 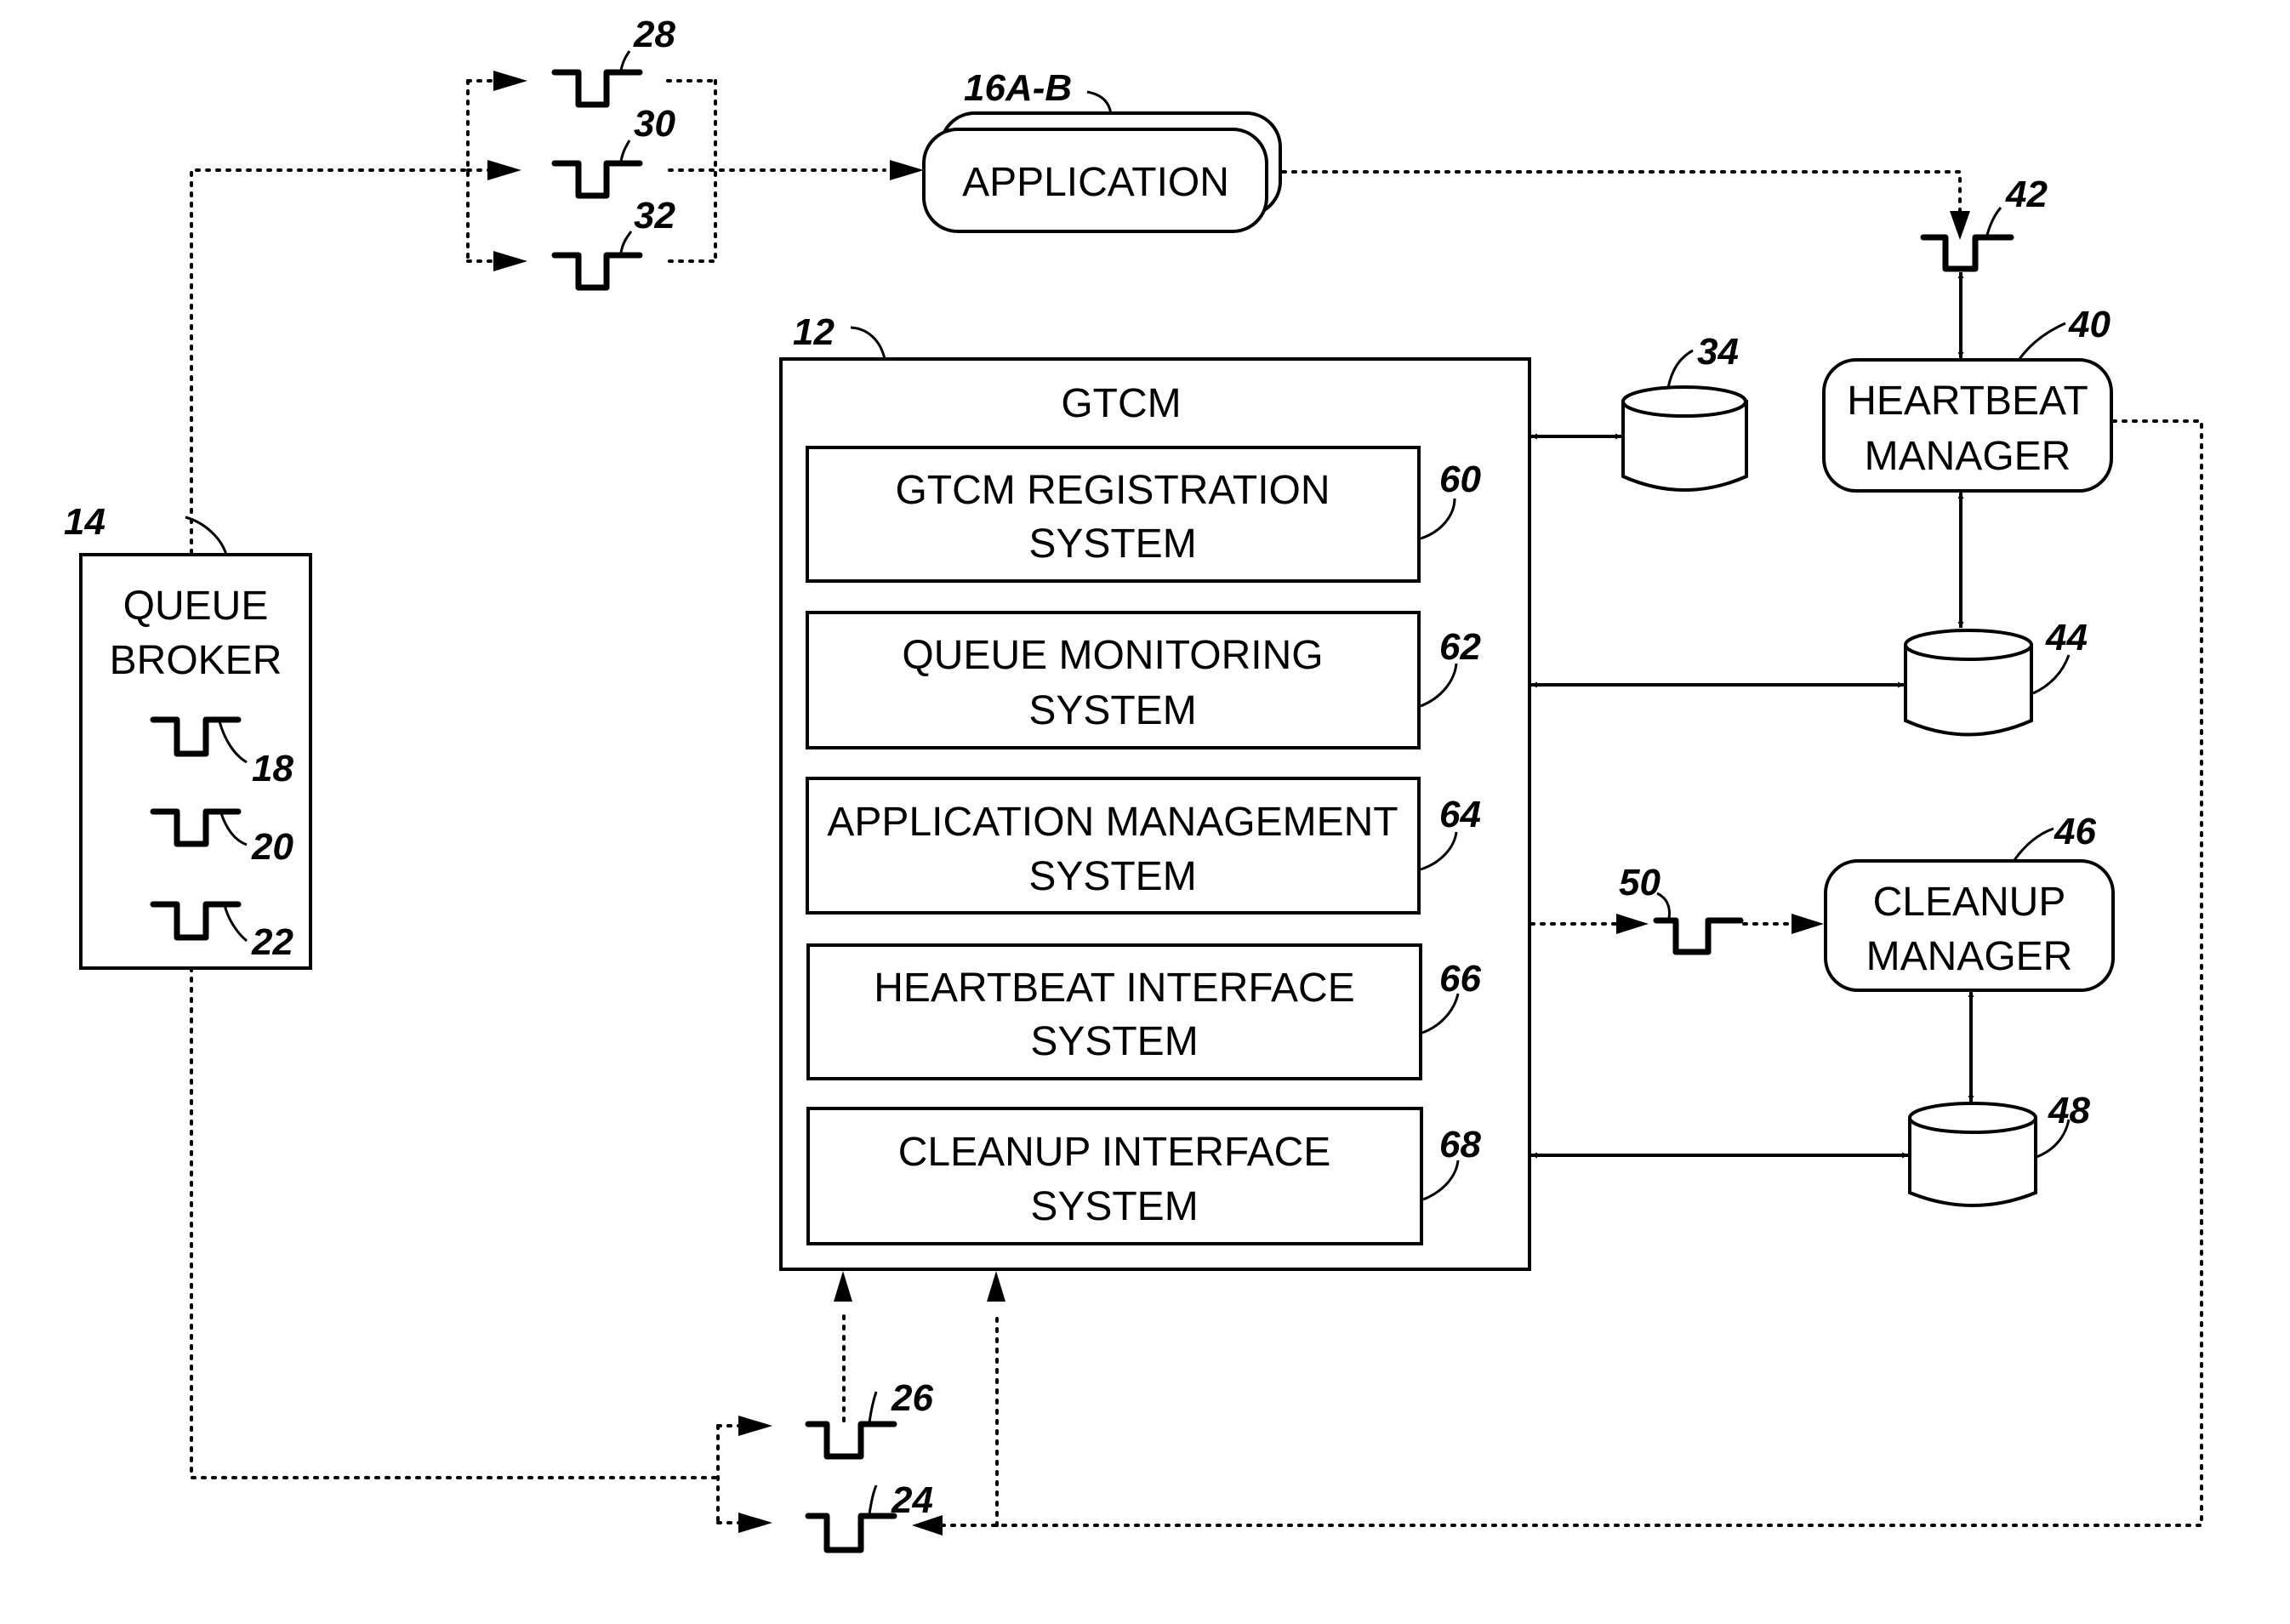 What do you see at coordinates (1102, 150) in the screenshot?
I see `application: APPLICATION 16A-B` at bounding box center [1102, 150].